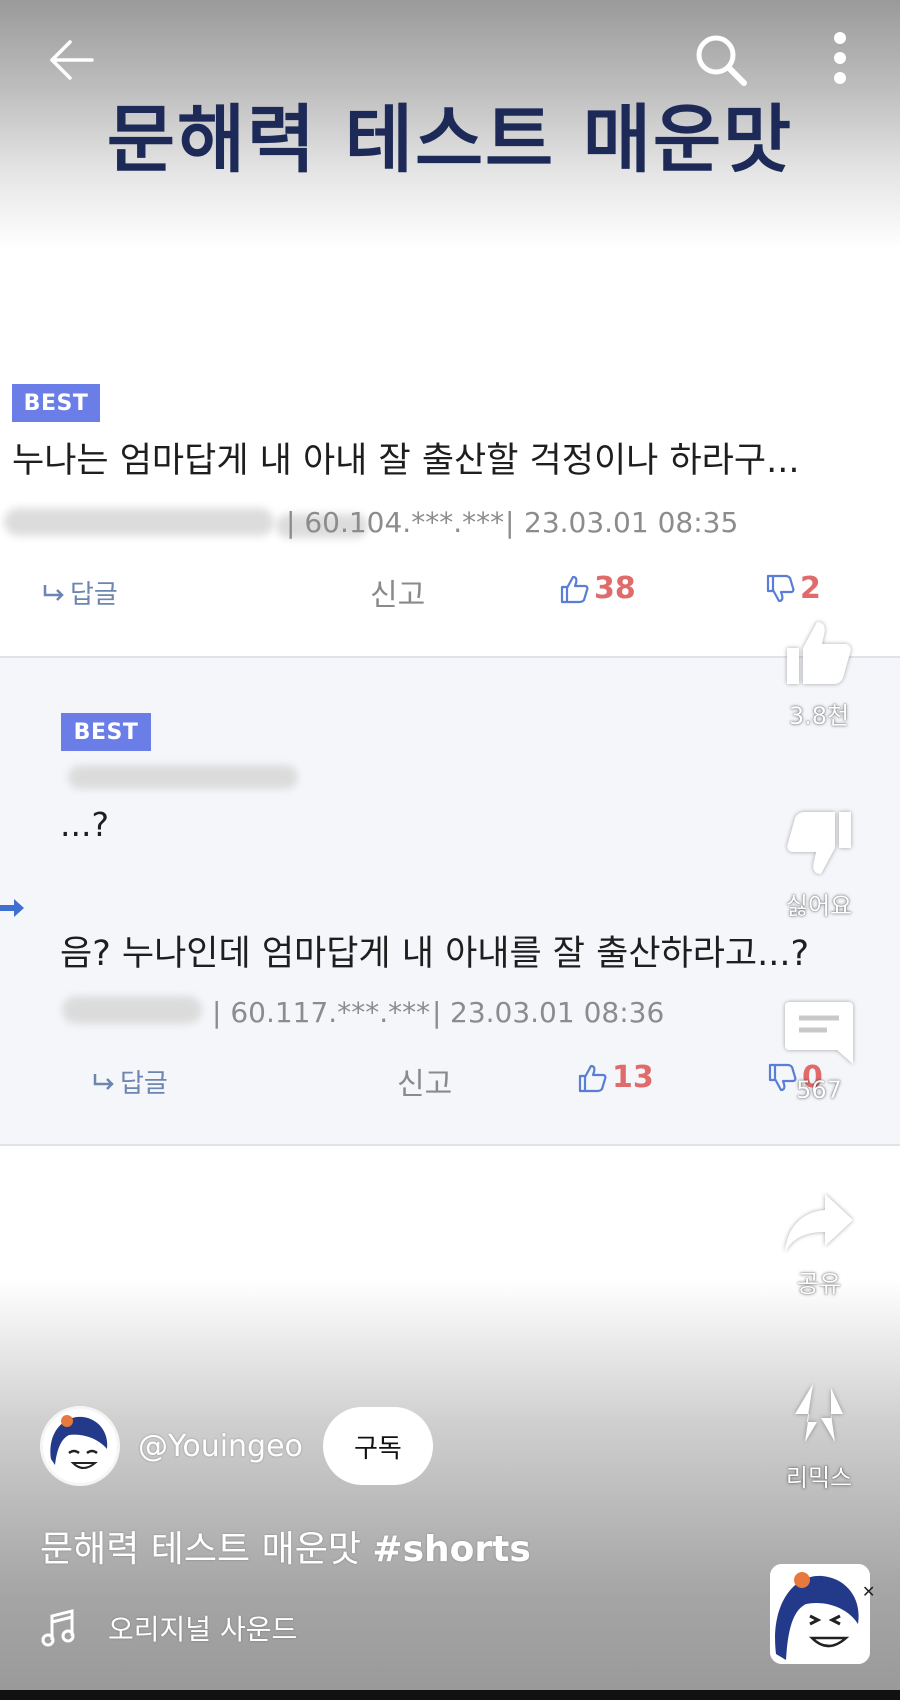  I want to click on channel-row: @Youingeo 구독, so click(236, 1446).